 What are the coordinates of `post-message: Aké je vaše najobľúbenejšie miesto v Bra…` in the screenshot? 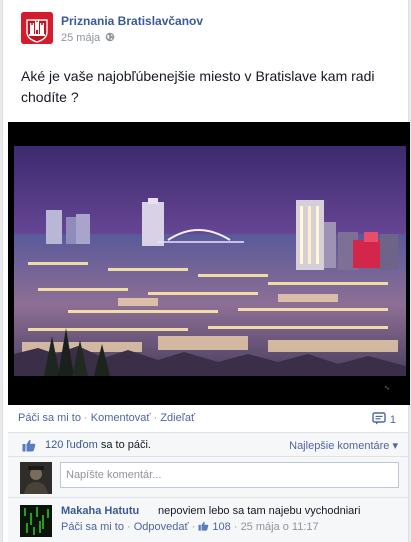 It's located at (198, 86).